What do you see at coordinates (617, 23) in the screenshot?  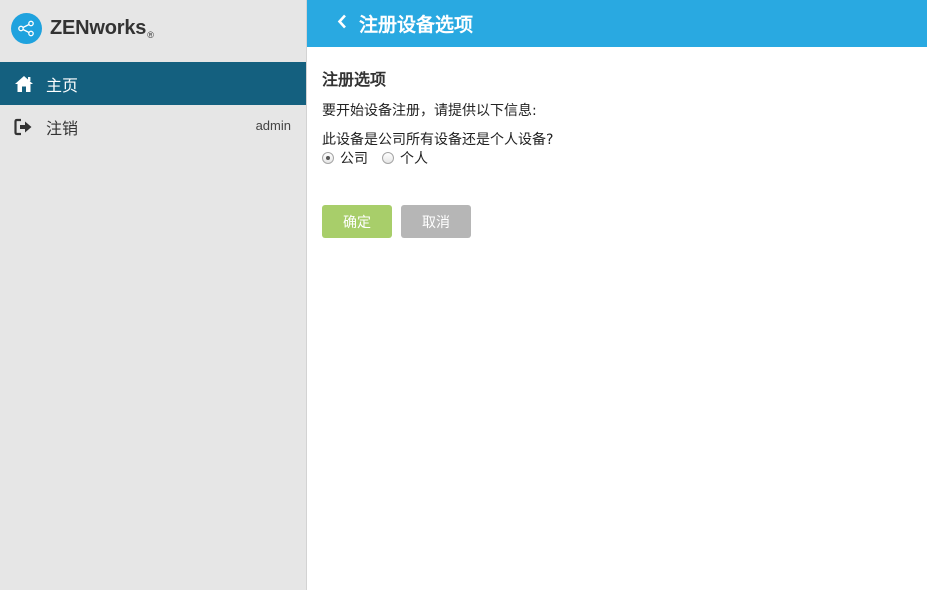 I see `page-header: 注册设备选项` at bounding box center [617, 23].